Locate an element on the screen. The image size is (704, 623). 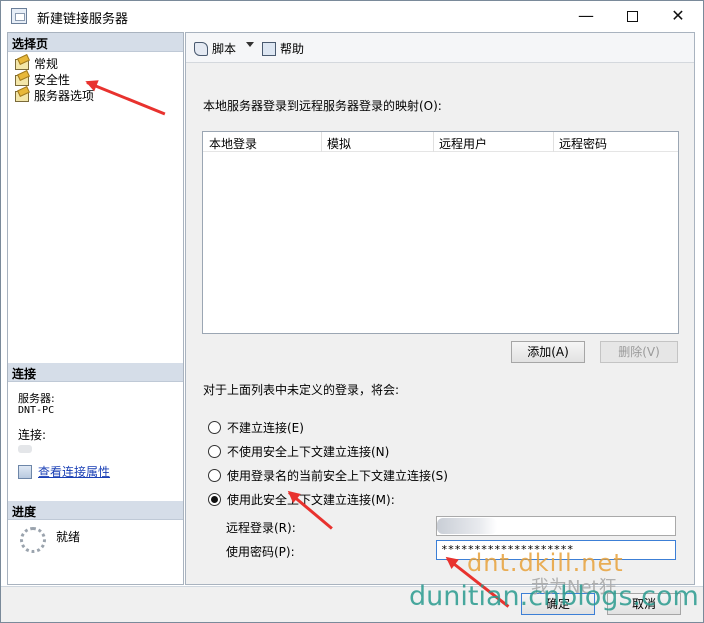
script-dropdown-icon is located at coordinates (250, 44).